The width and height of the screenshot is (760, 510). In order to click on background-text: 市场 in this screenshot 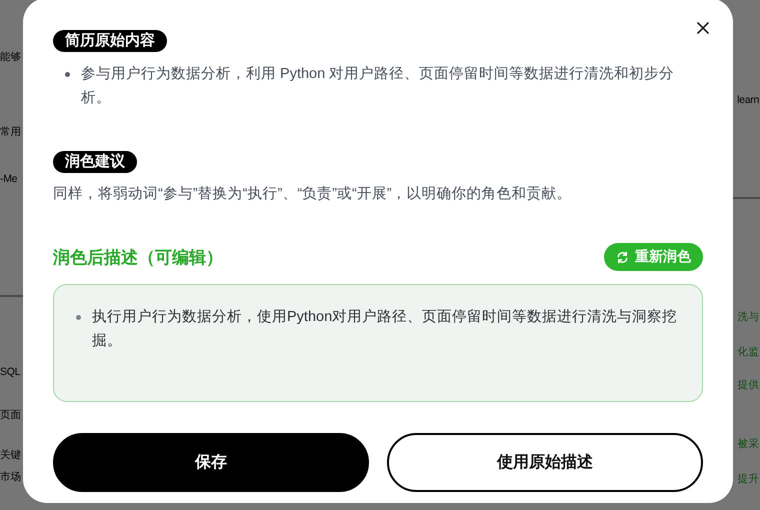, I will do `click(11, 477)`.